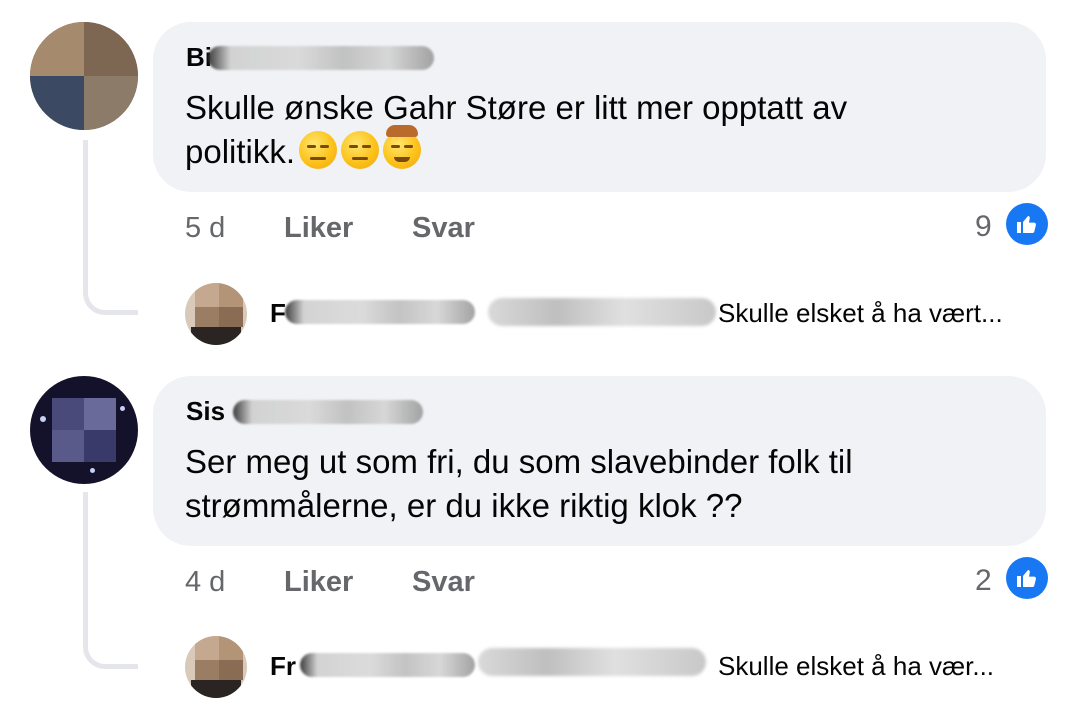  What do you see at coordinates (402, 147) in the screenshot?
I see `cowboy-face-icon` at bounding box center [402, 147].